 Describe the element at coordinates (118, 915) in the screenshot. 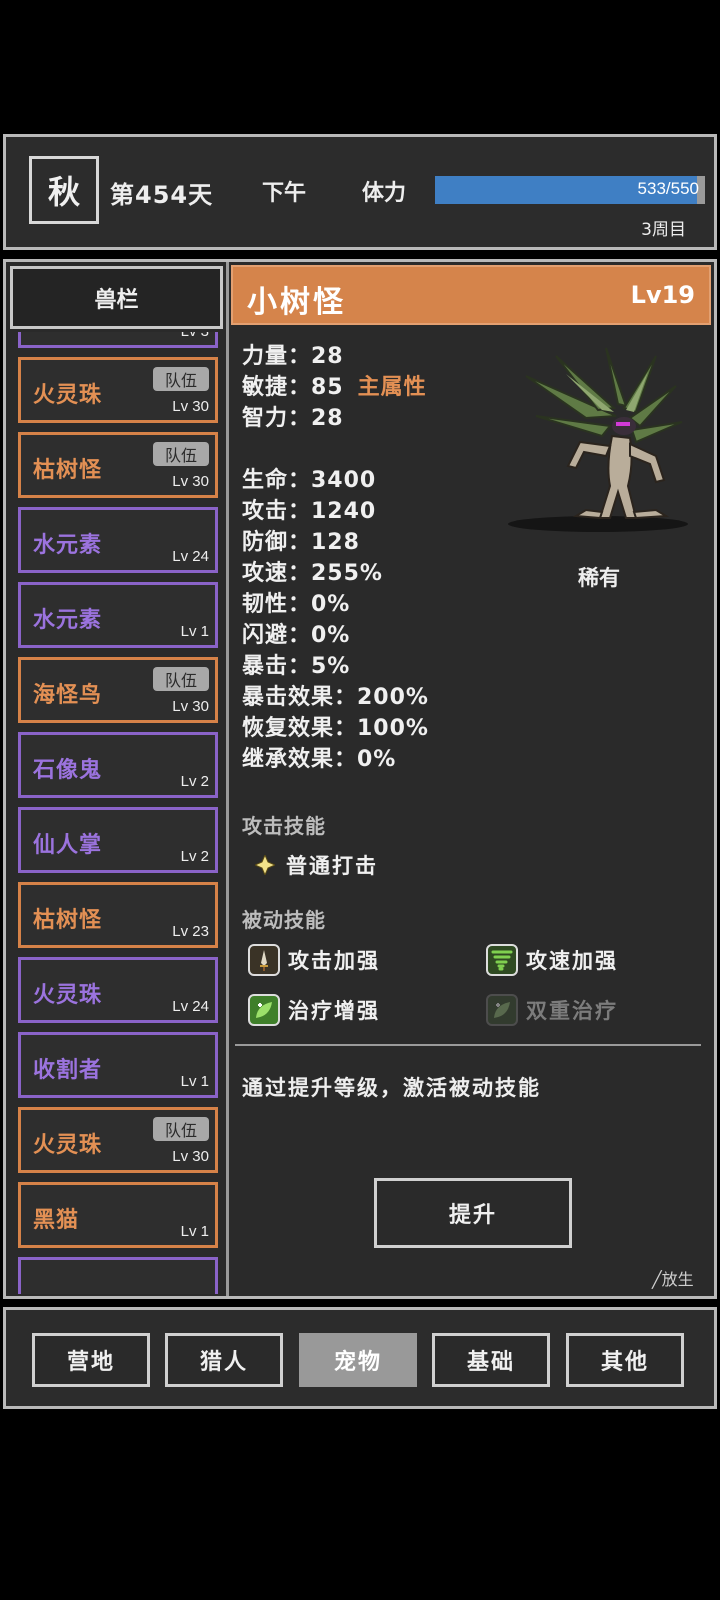

I see `pet-list-item: 枯树怪 Lv 23` at that location.